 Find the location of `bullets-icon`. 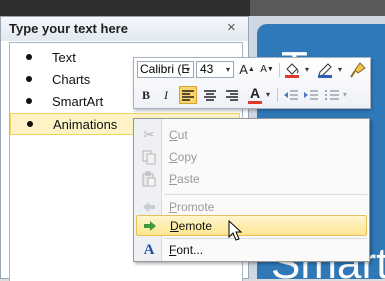

bullets-icon is located at coordinates (332, 95).